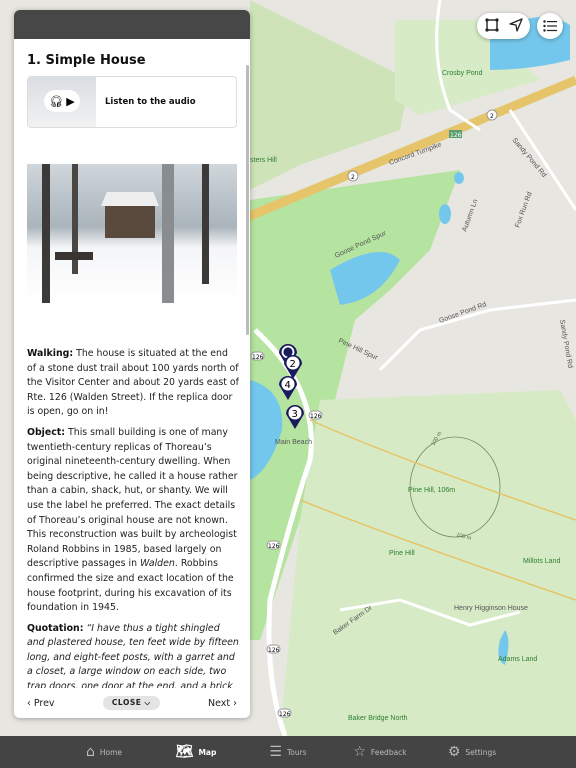  I want to click on scrollbar, so click(247, 200).